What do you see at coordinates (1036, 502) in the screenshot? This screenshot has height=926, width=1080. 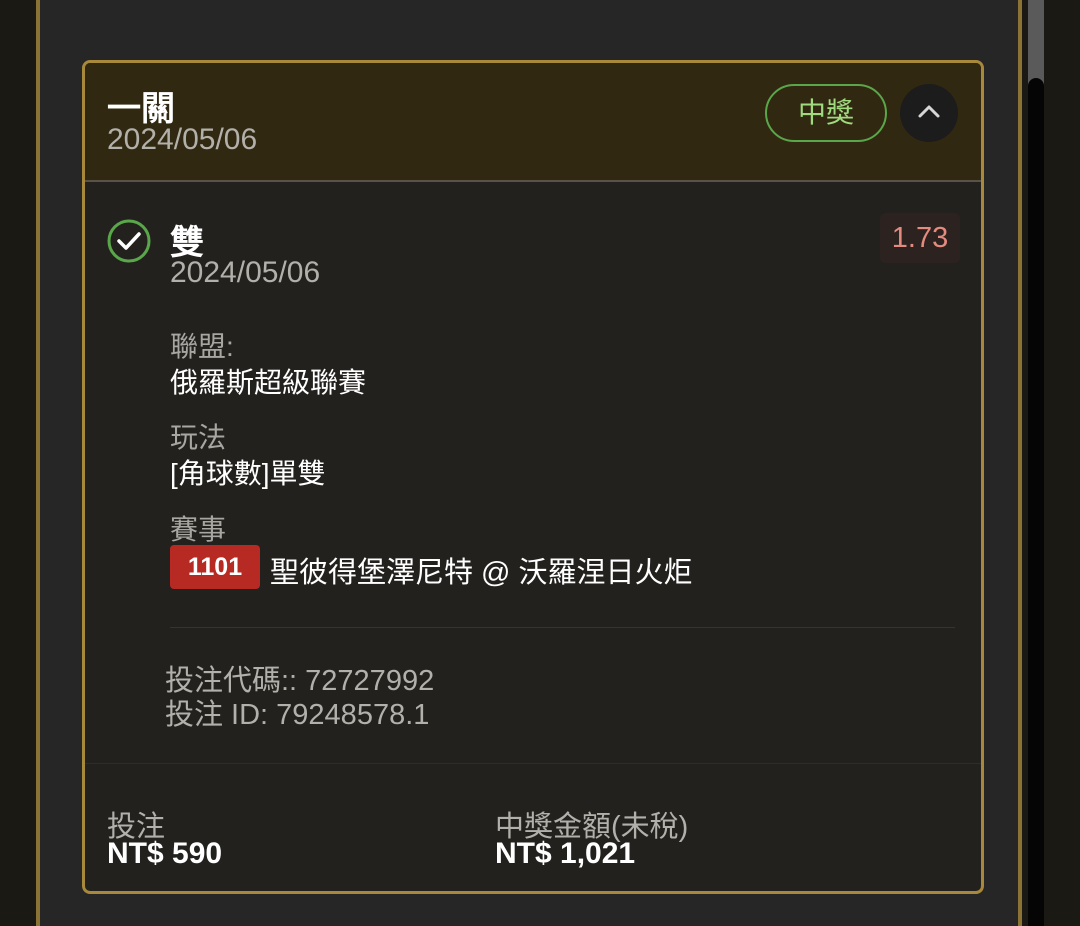 I see `scrollbar-thumb` at bounding box center [1036, 502].